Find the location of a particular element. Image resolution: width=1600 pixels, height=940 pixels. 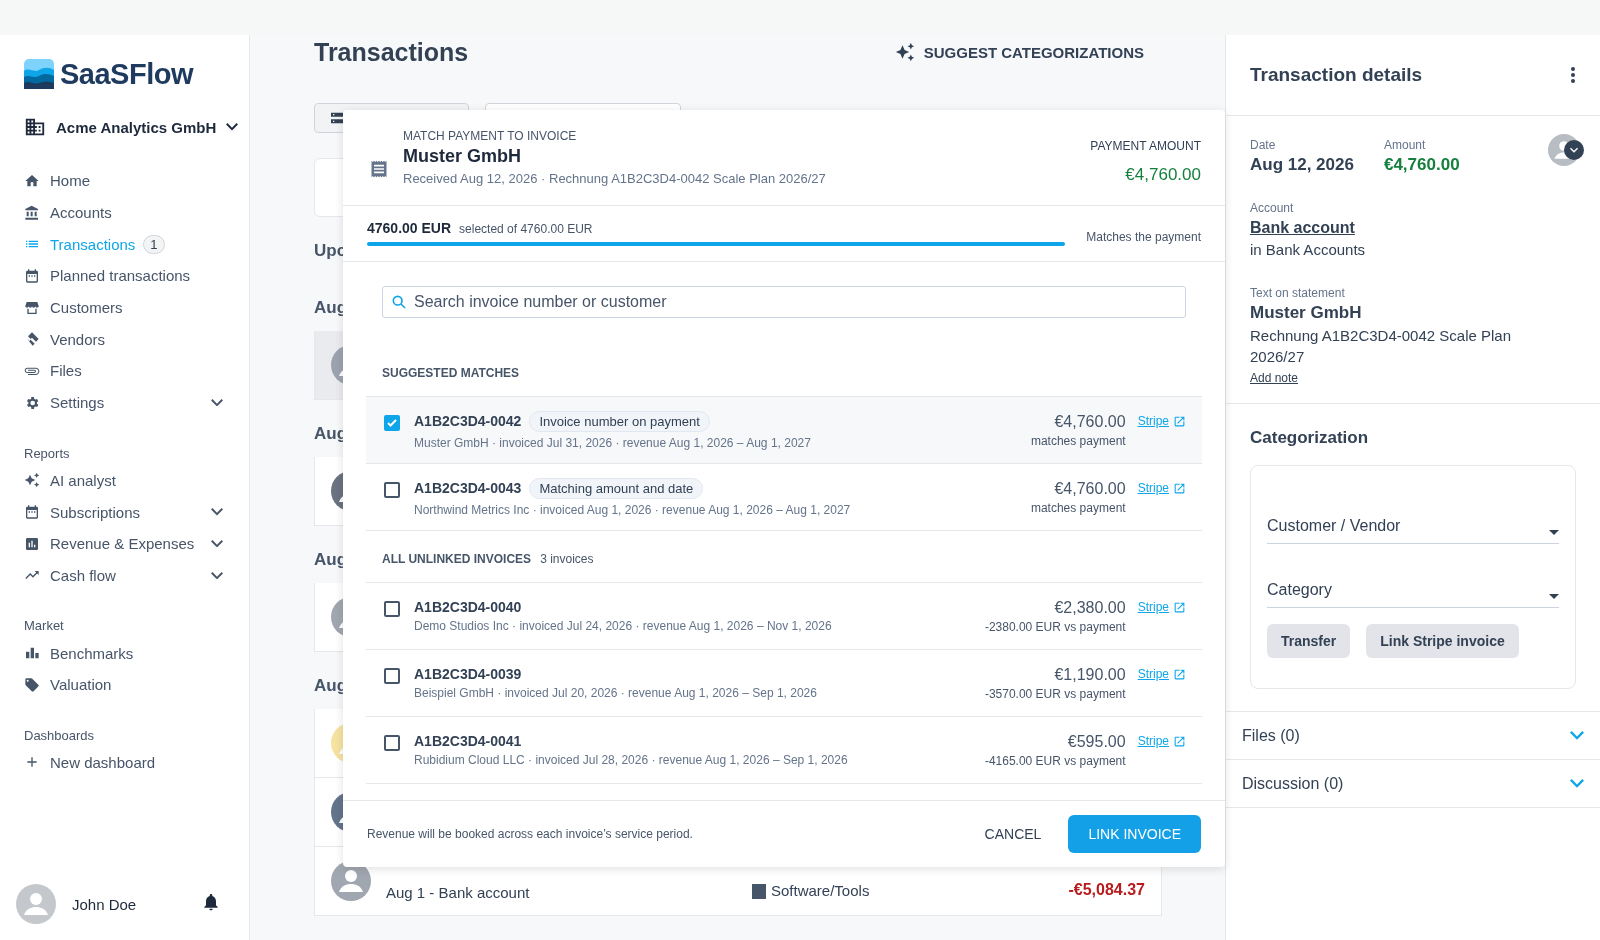

cancel-button: CANCEL is located at coordinates (1013, 834).